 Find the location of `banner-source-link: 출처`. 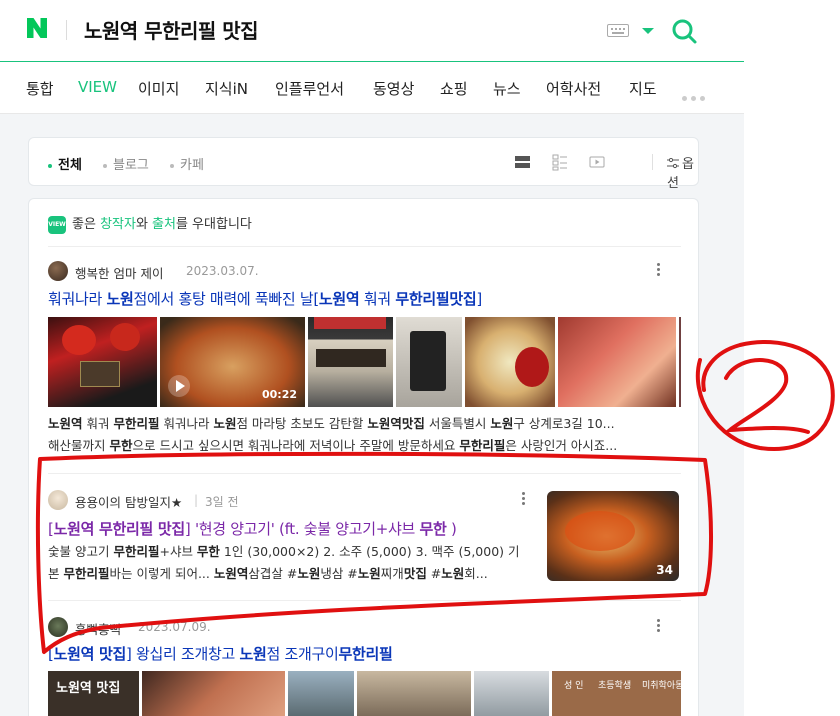

banner-source-link: 출처 is located at coordinates (164, 224).